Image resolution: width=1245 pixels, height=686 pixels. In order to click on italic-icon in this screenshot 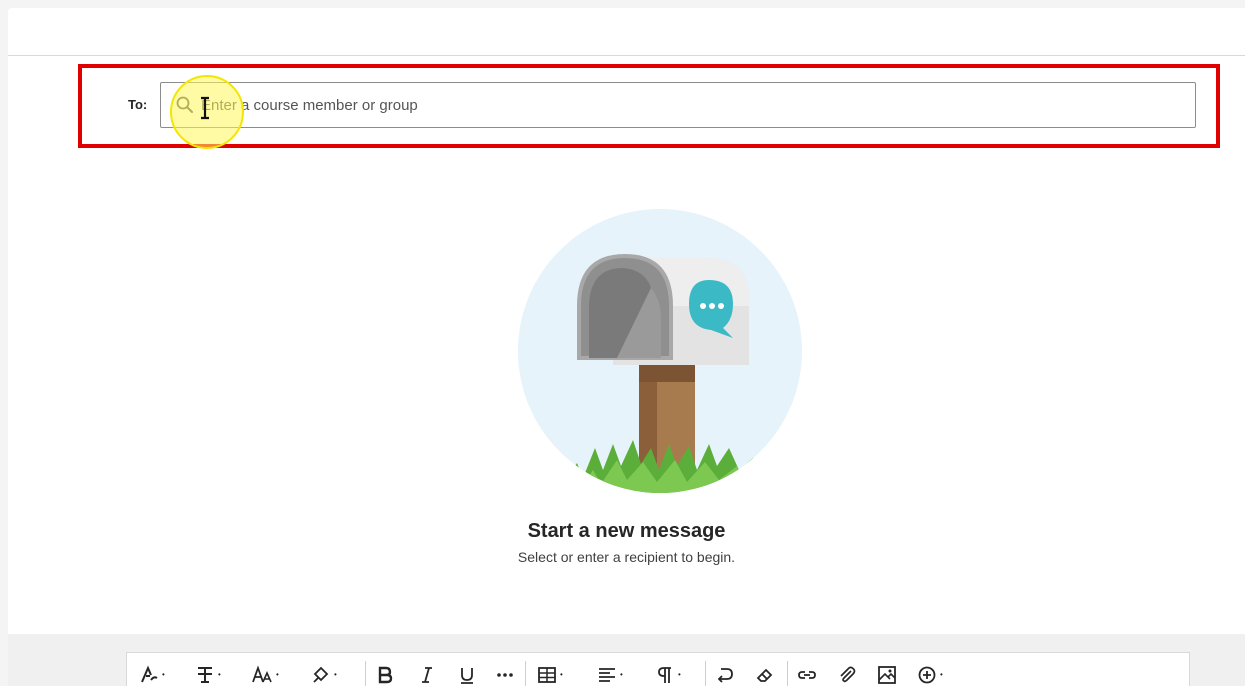, I will do `click(427, 675)`.